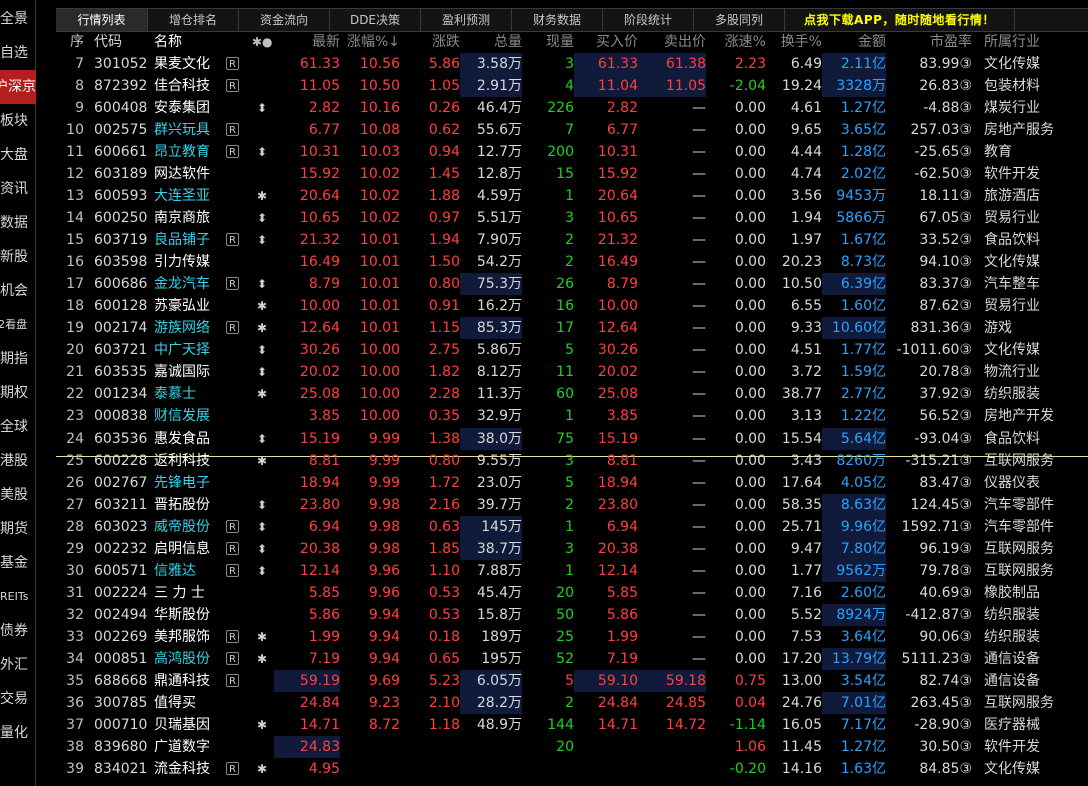  Describe the element at coordinates (75, 703) in the screenshot. I see `cell-seq: 36` at that location.